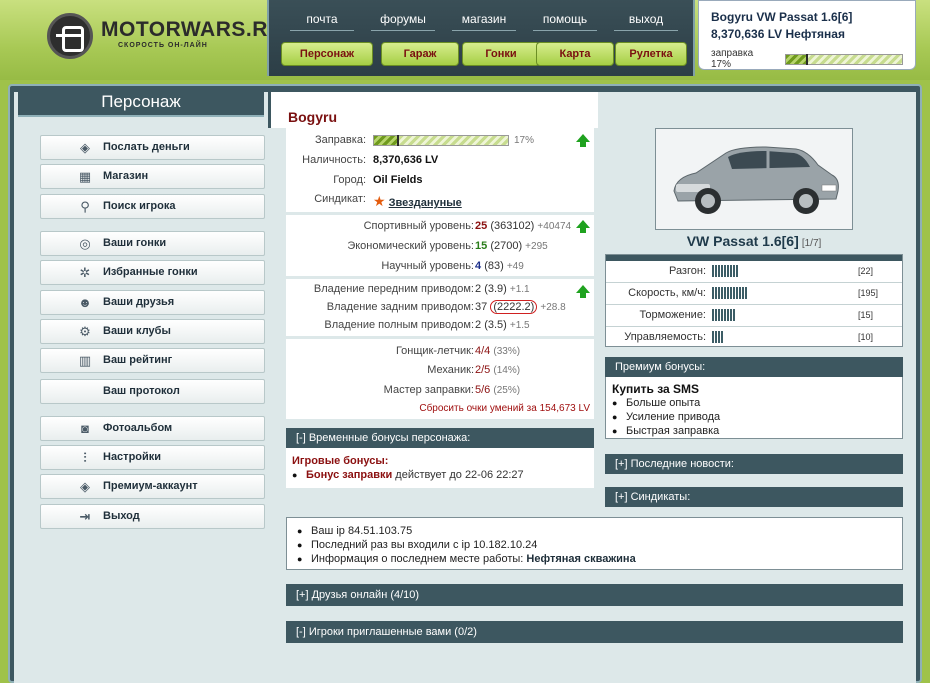 The image size is (930, 683). I want to click on menu-exit: ⇥ Выход, so click(152, 516).